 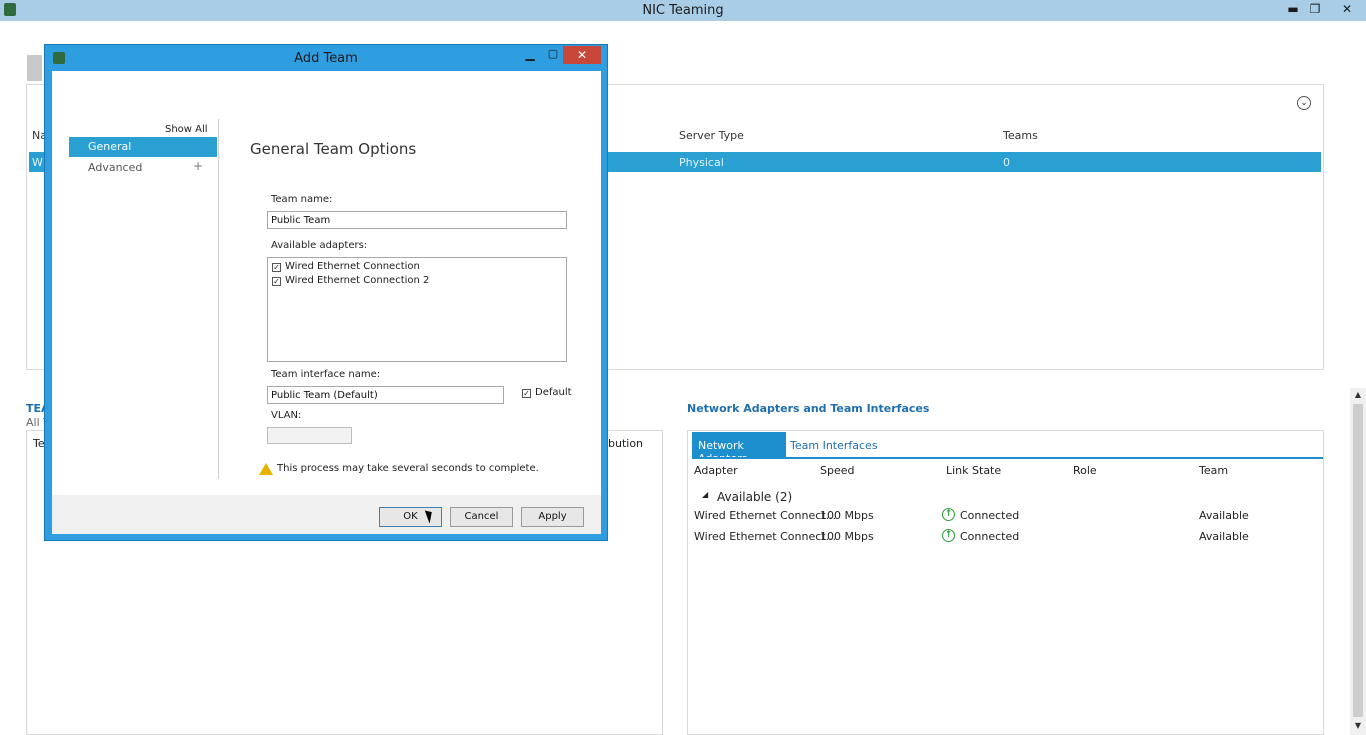 I want to click on adapter-option-label: Wired Ethernet Connection 2, so click(x=357, y=280).